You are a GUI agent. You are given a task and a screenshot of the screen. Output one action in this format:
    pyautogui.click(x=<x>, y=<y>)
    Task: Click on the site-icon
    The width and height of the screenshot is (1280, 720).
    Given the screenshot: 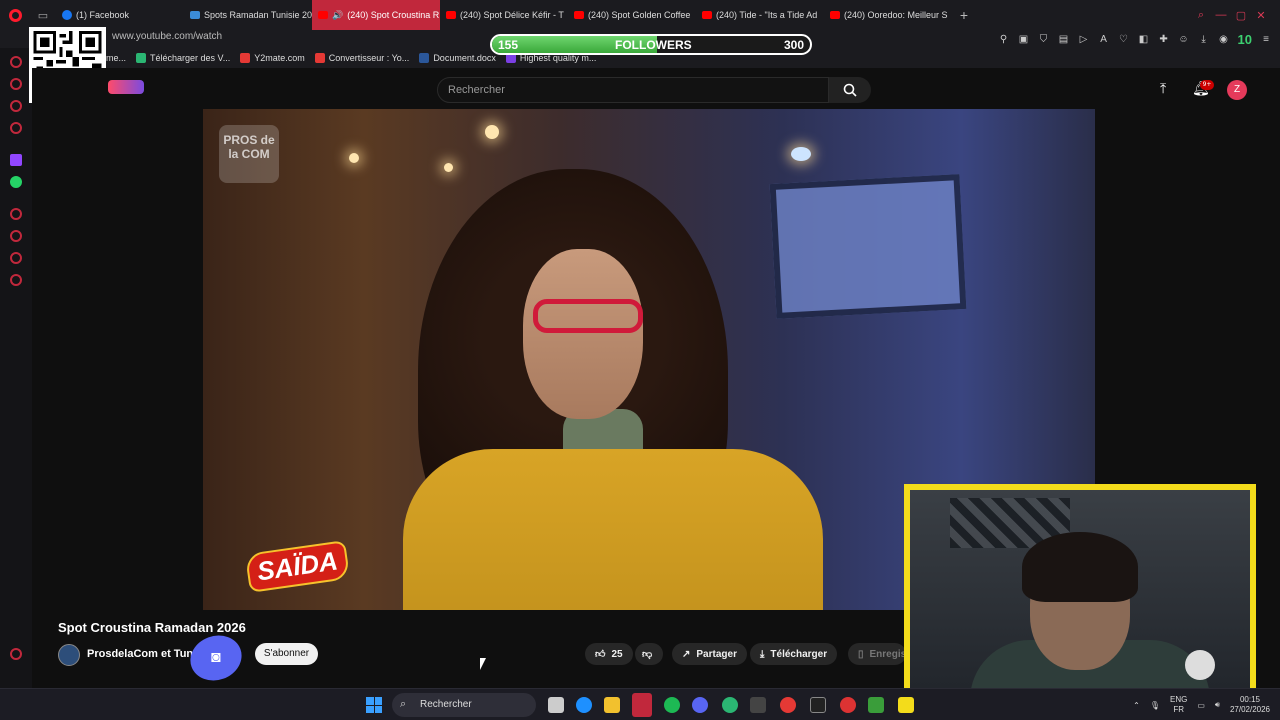 What is the action you would take?
    pyautogui.click(x=195, y=15)
    